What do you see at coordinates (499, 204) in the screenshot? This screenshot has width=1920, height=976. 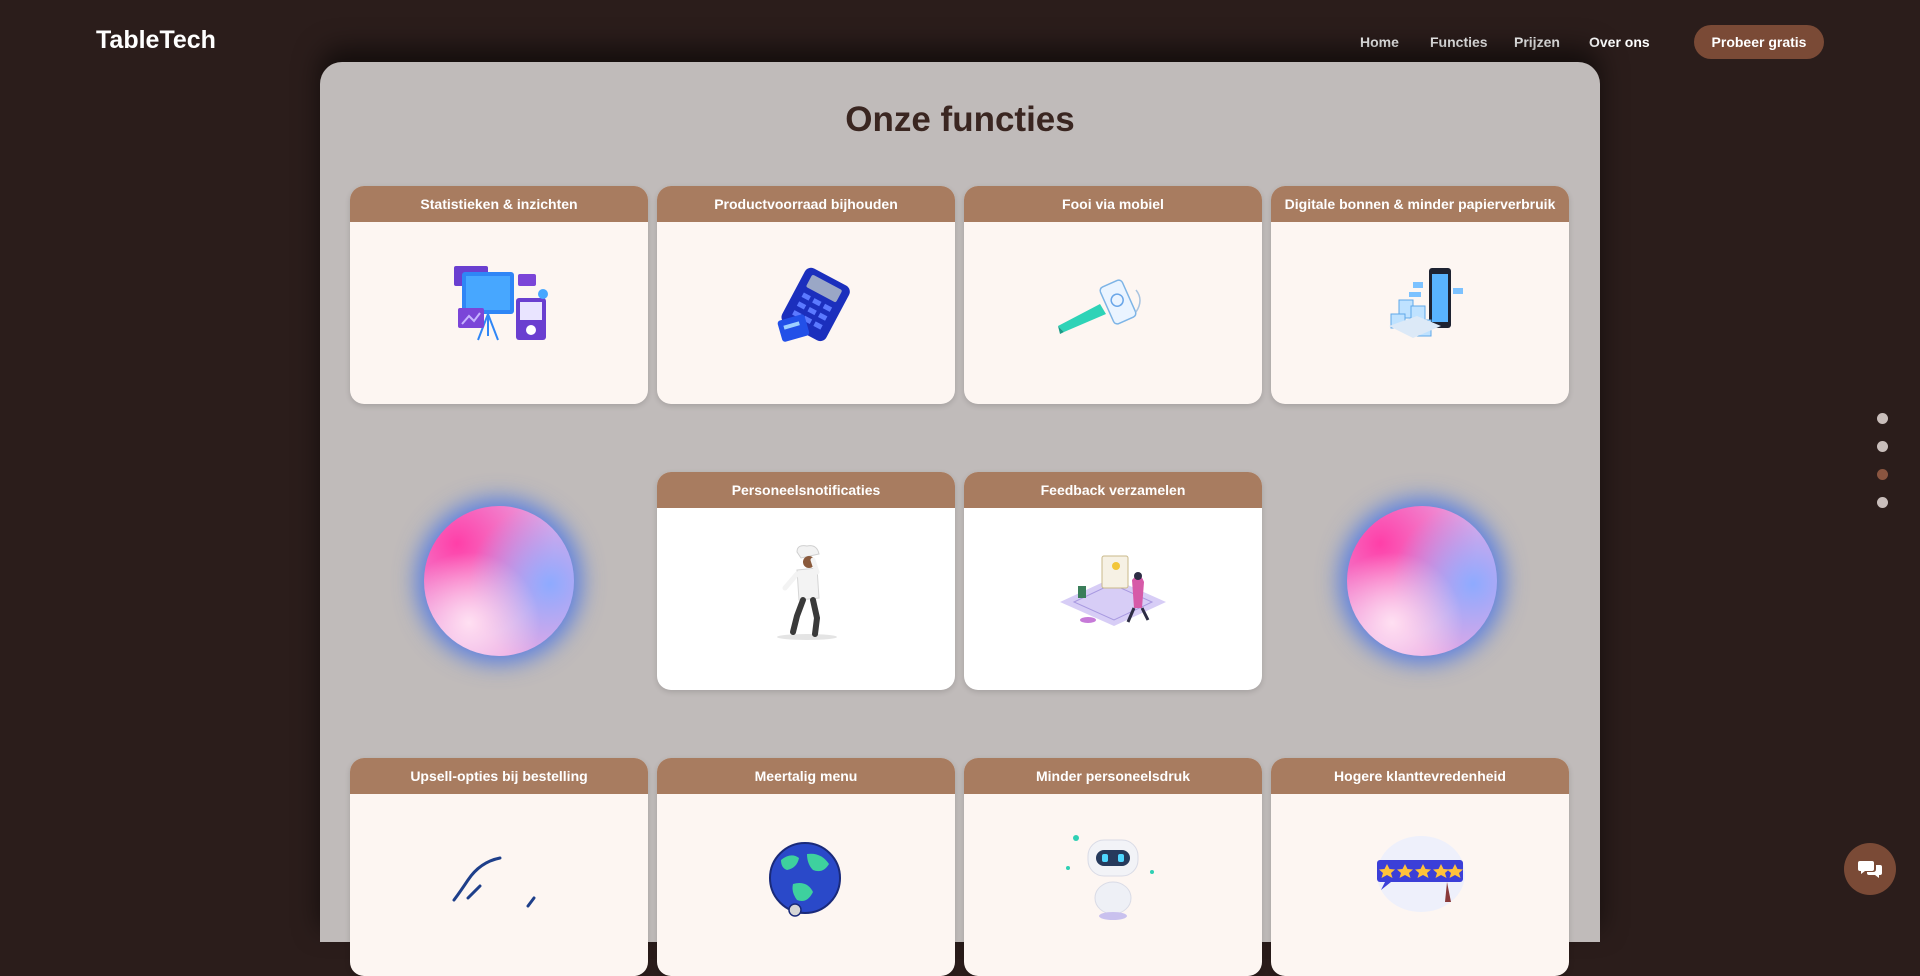 I see `feature-card-title: Statistieken & inzichten` at bounding box center [499, 204].